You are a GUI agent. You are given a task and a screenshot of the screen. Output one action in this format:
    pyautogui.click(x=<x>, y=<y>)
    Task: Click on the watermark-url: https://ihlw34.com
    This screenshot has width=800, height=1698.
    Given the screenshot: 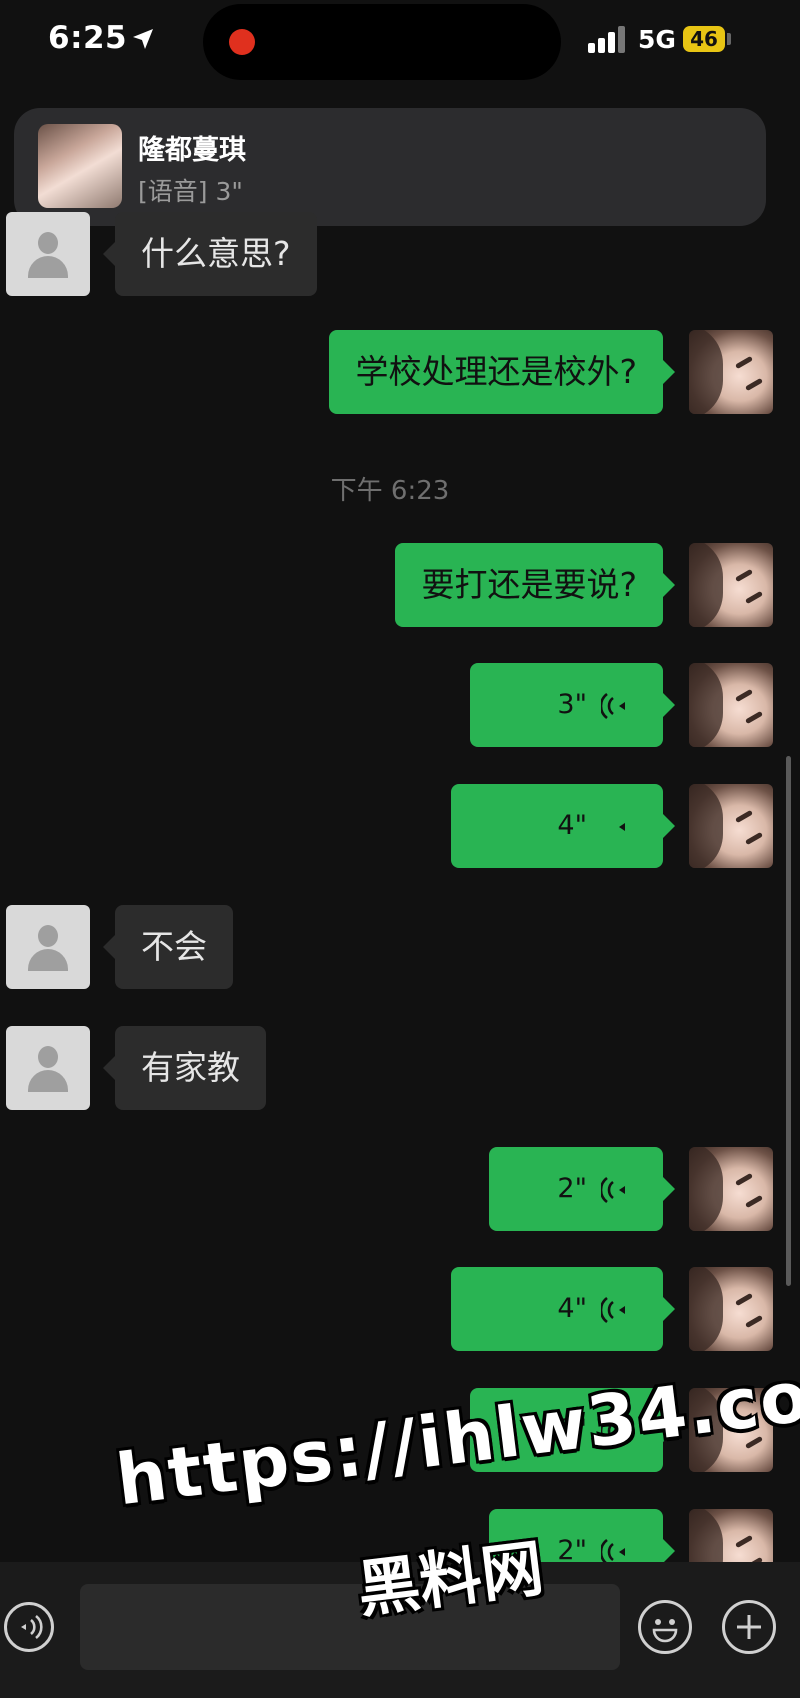 What is the action you would take?
    pyautogui.click(x=456, y=1433)
    